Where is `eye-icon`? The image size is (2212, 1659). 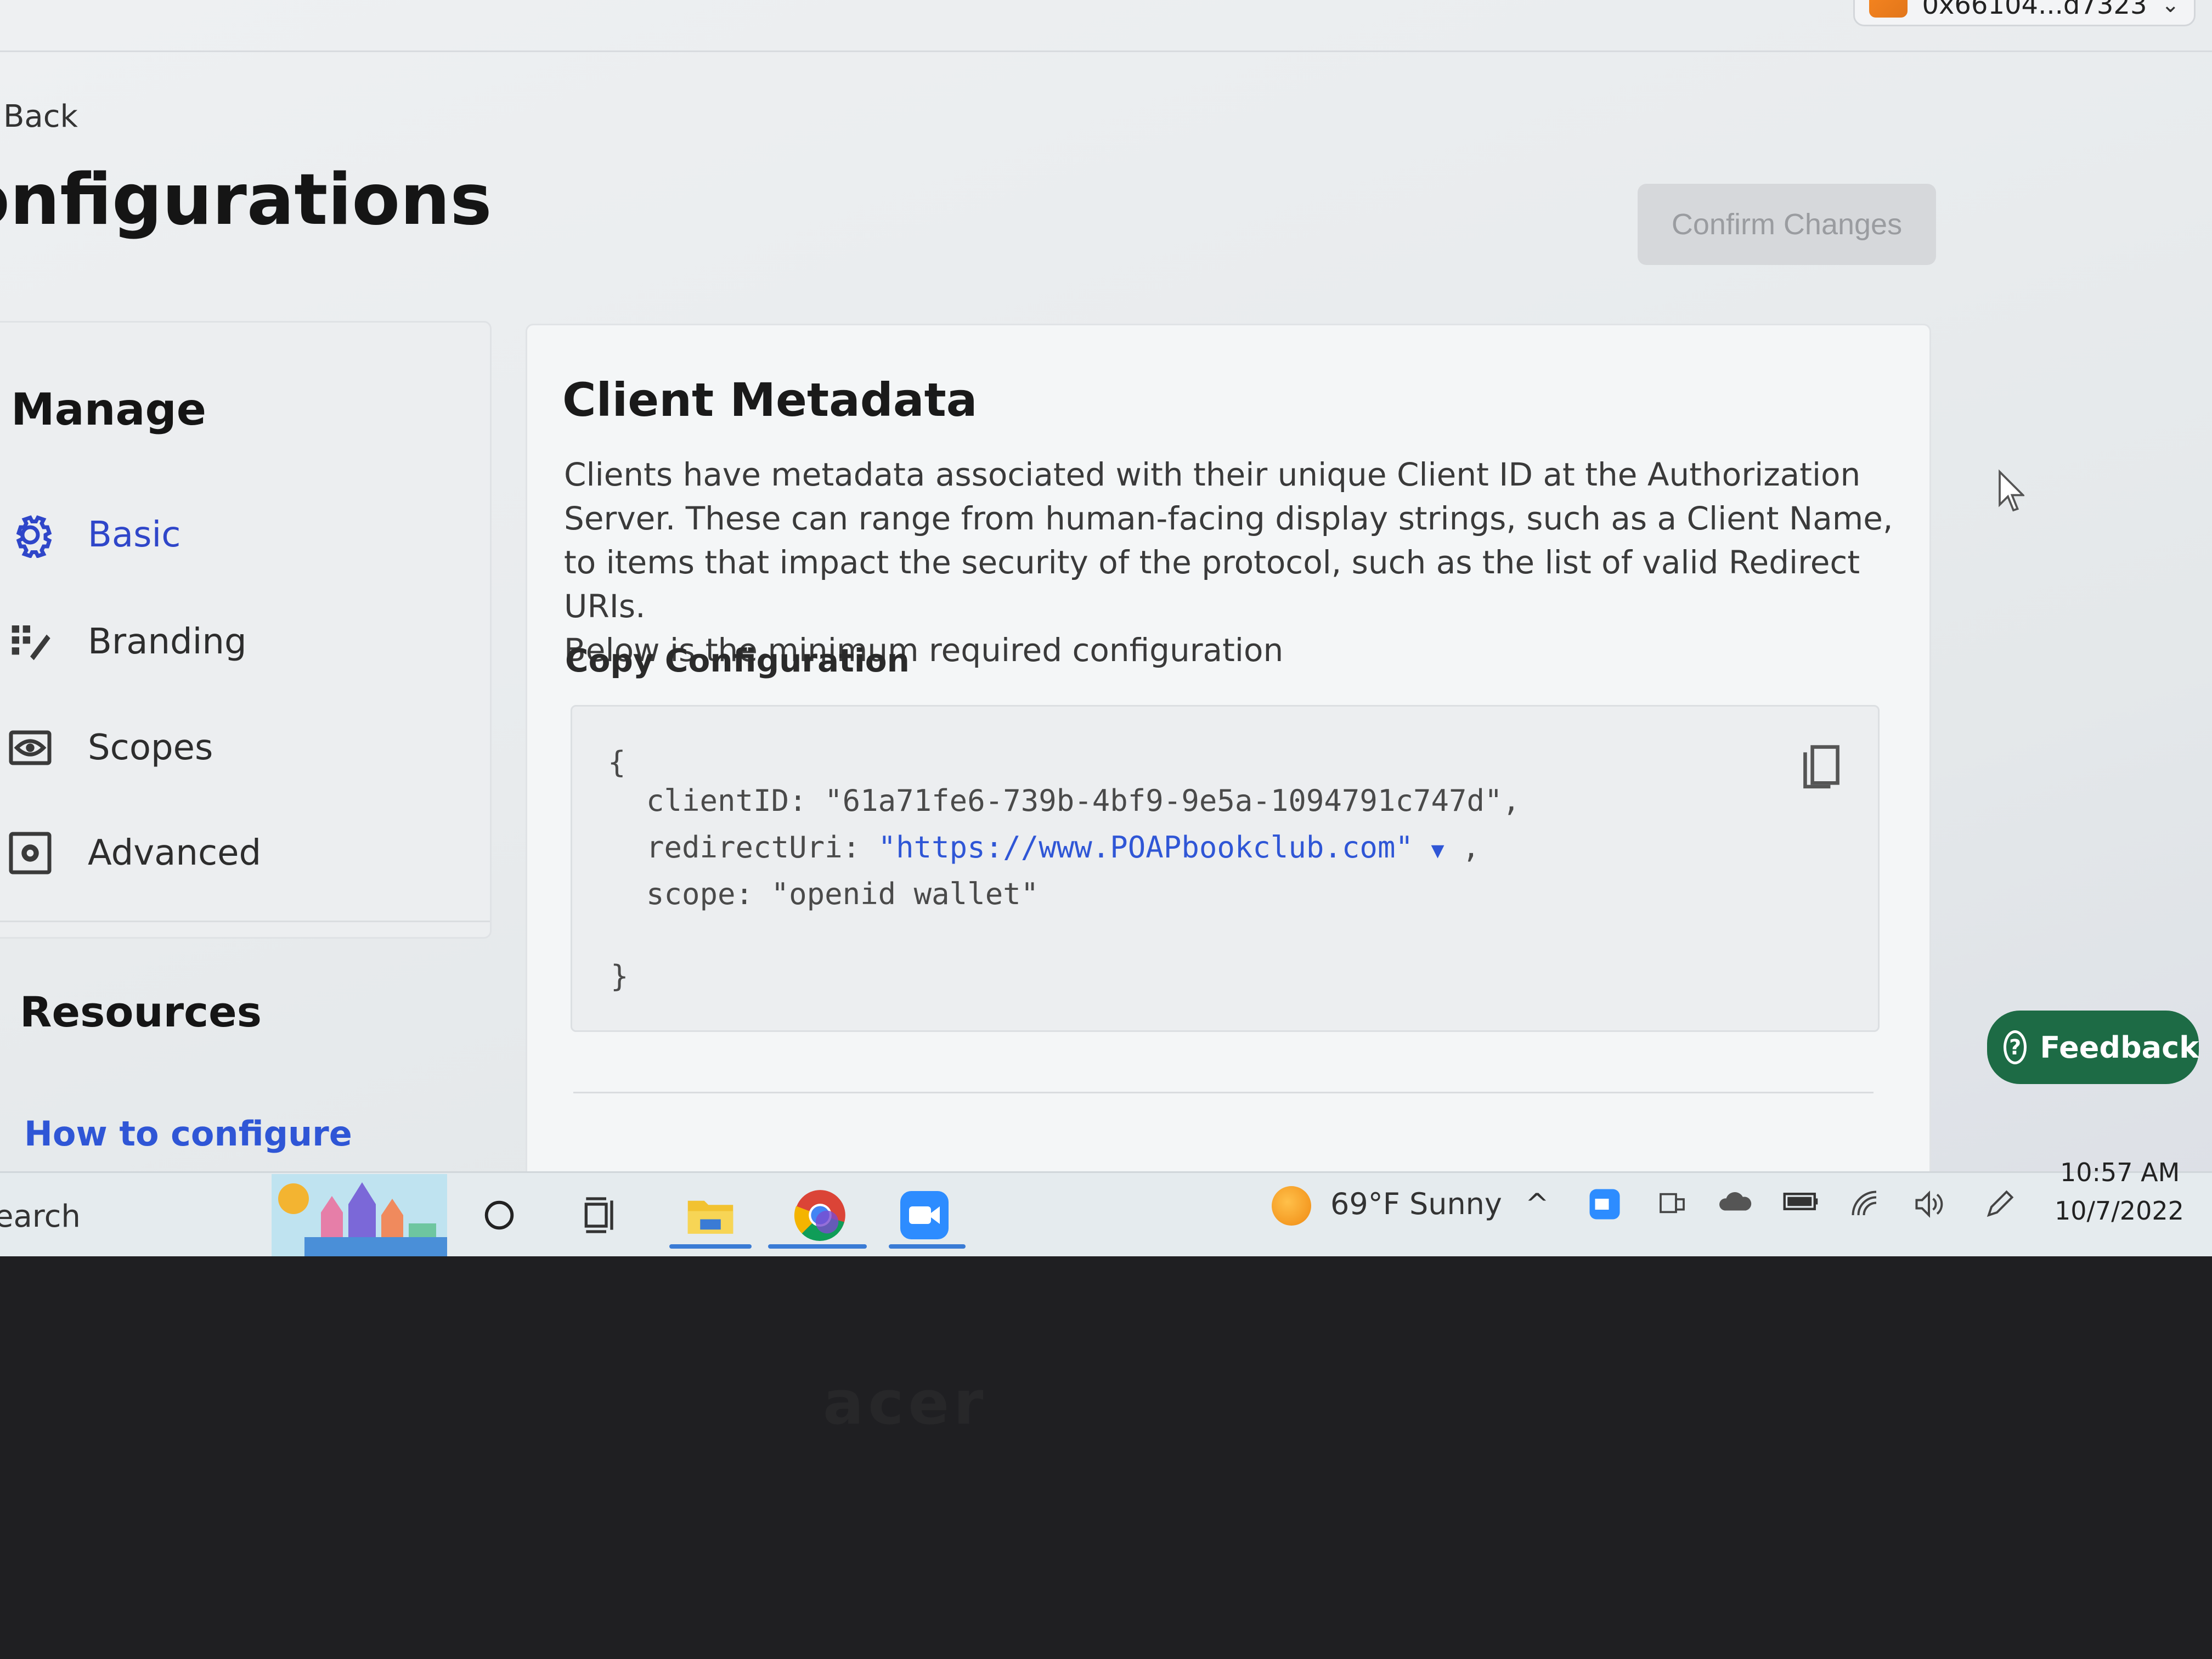
eye-icon is located at coordinates (30, 747).